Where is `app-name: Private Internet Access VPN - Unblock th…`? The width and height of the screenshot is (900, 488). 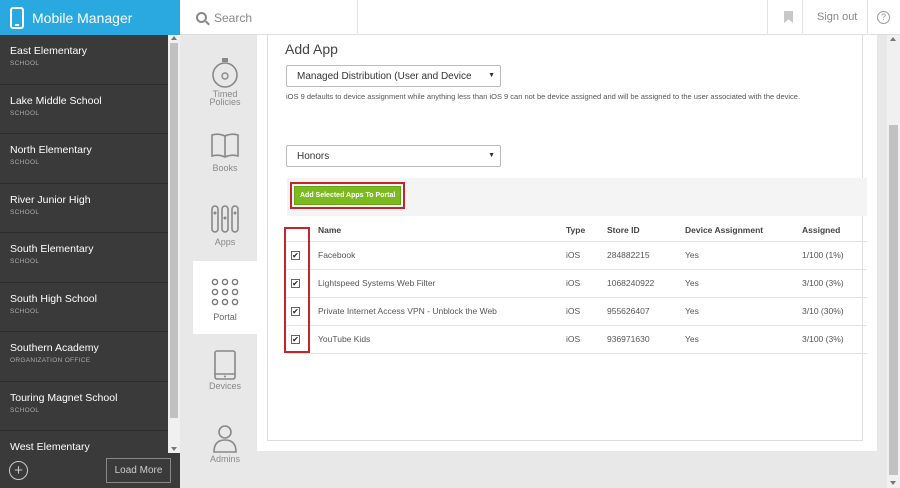 app-name: Private Internet Access VPN - Unblock th… is located at coordinates (407, 311).